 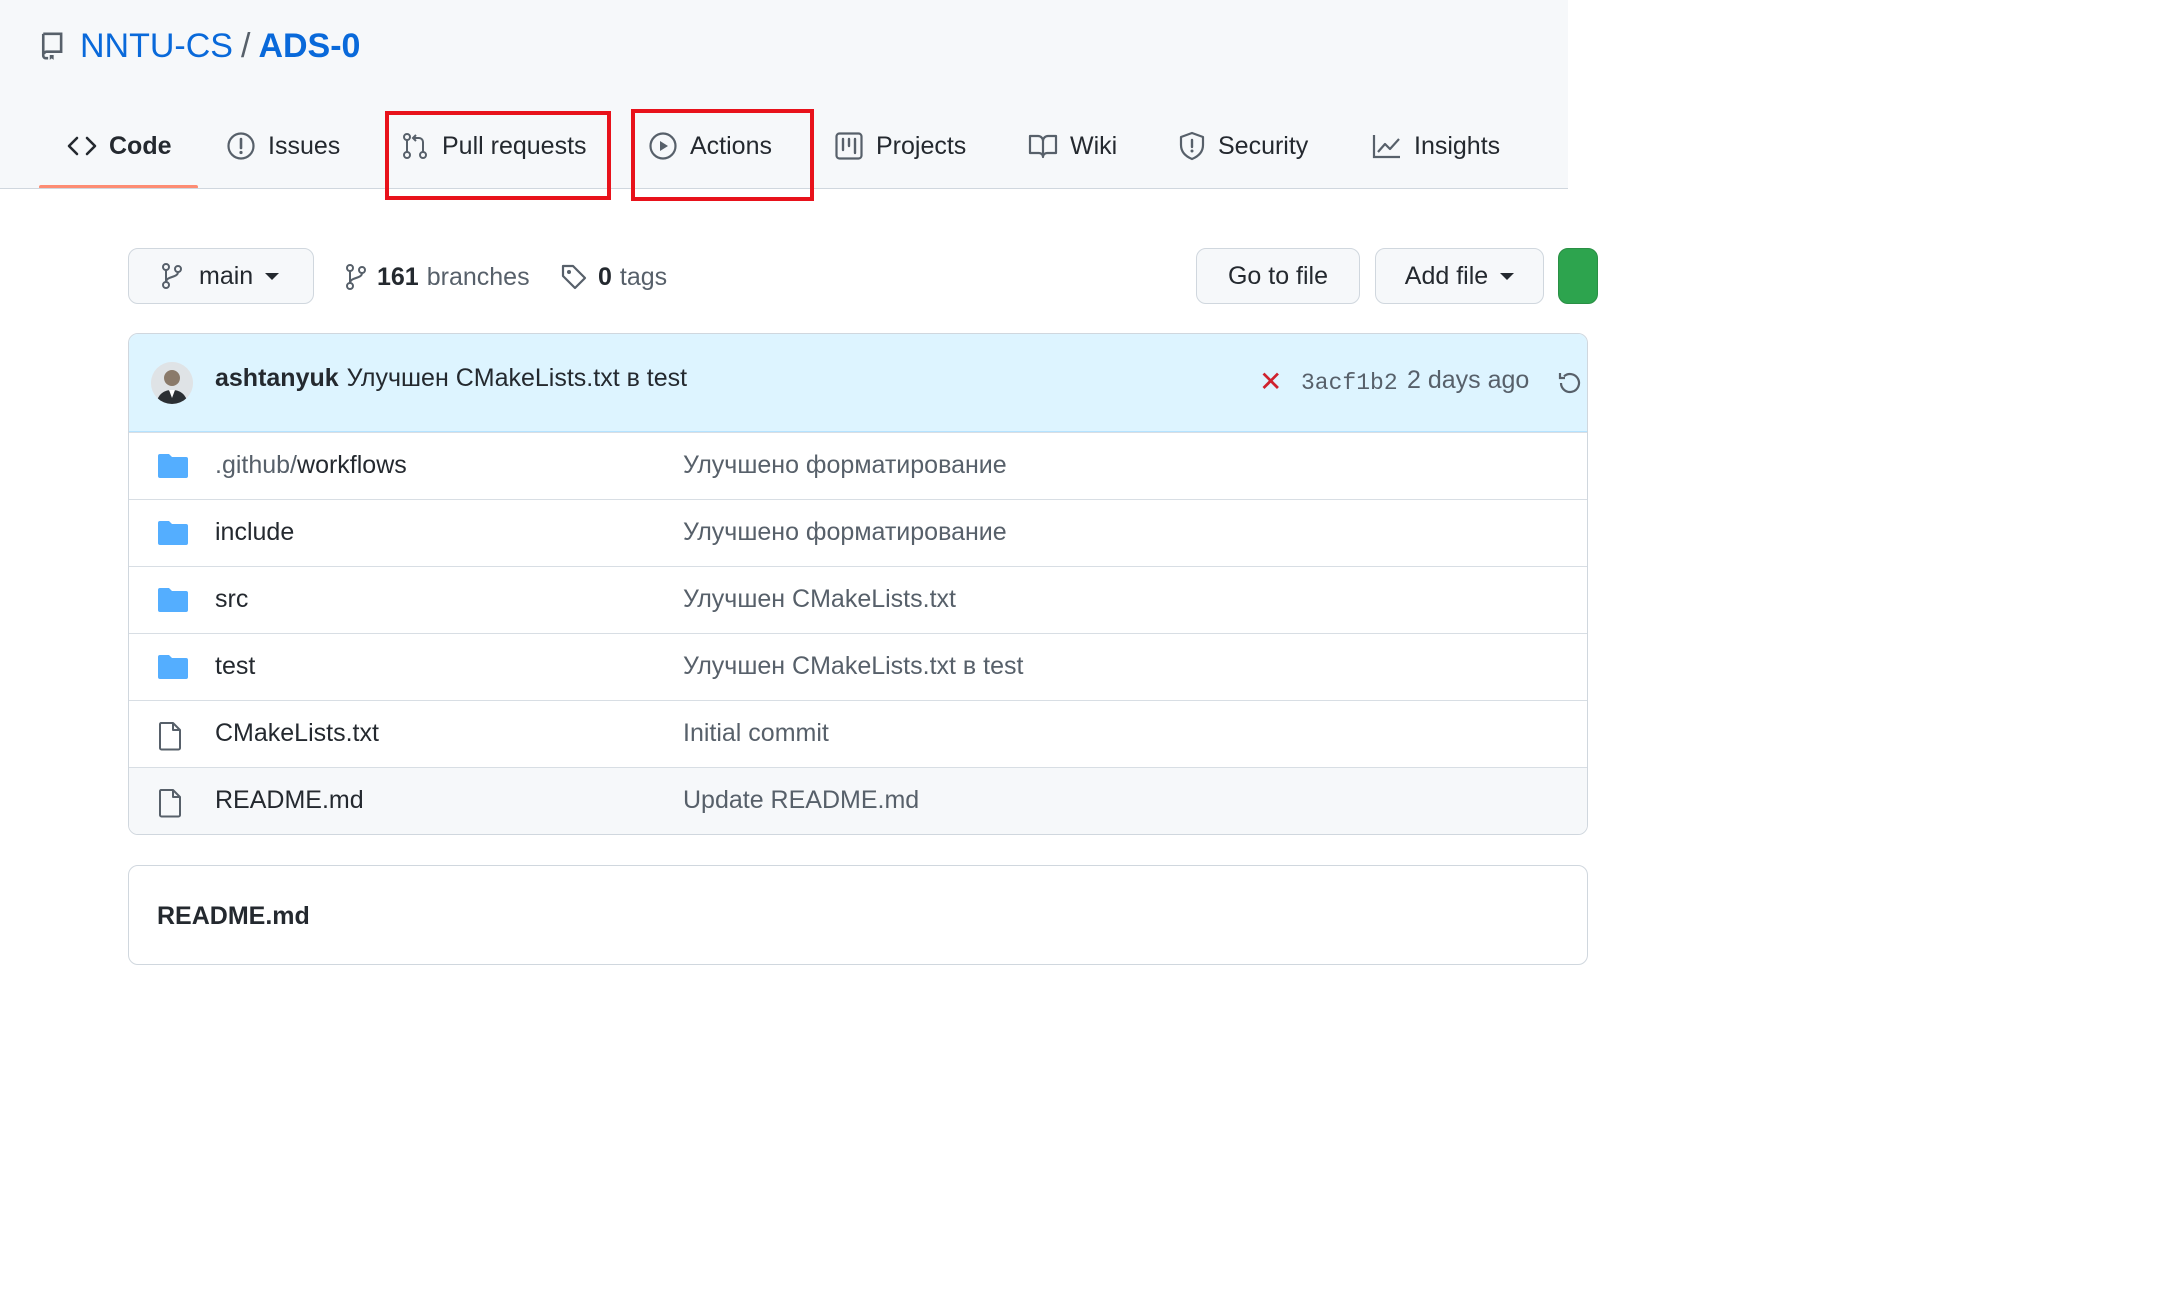 I want to click on add-file-button: Add file, so click(x=1459, y=276).